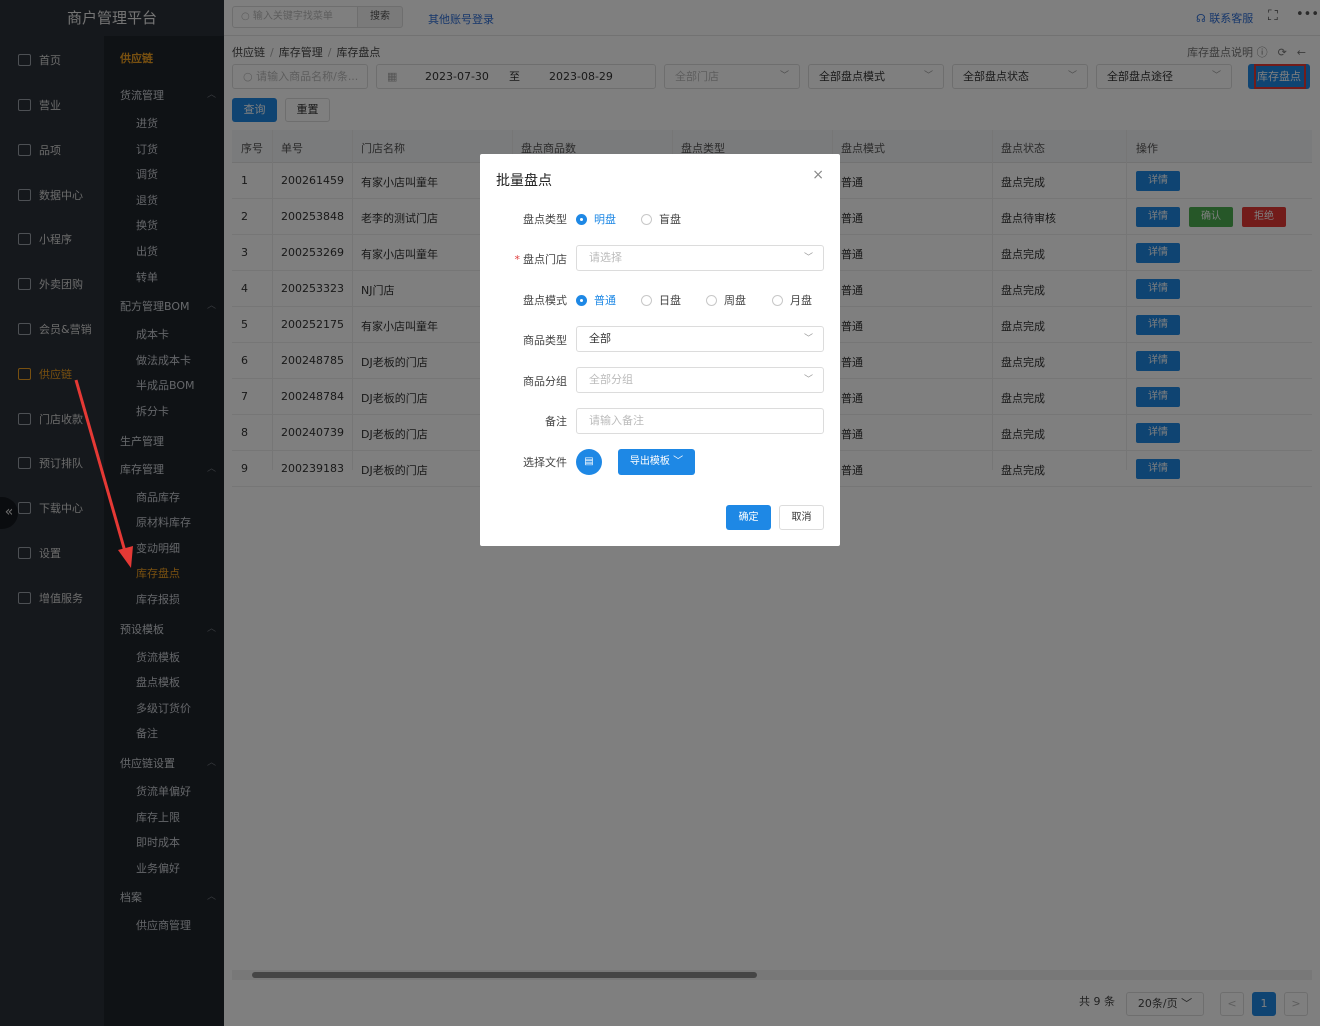 The height and width of the screenshot is (1026, 1320). I want to click on file-label: 选择文件, so click(545, 462).